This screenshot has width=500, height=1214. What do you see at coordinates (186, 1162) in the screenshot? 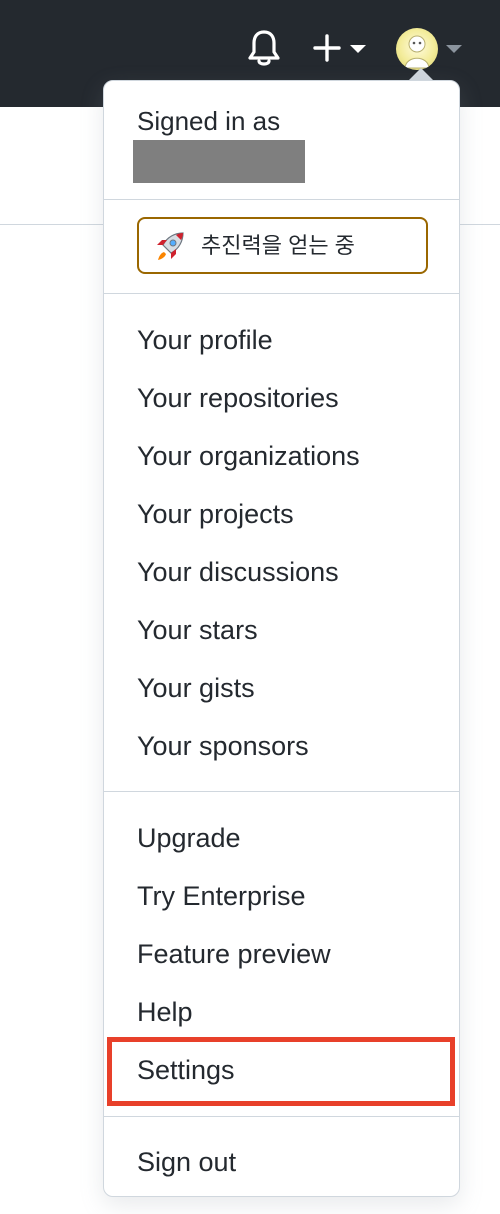
I see `menu-item-sign-out: Sign out` at bounding box center [186, 1162].